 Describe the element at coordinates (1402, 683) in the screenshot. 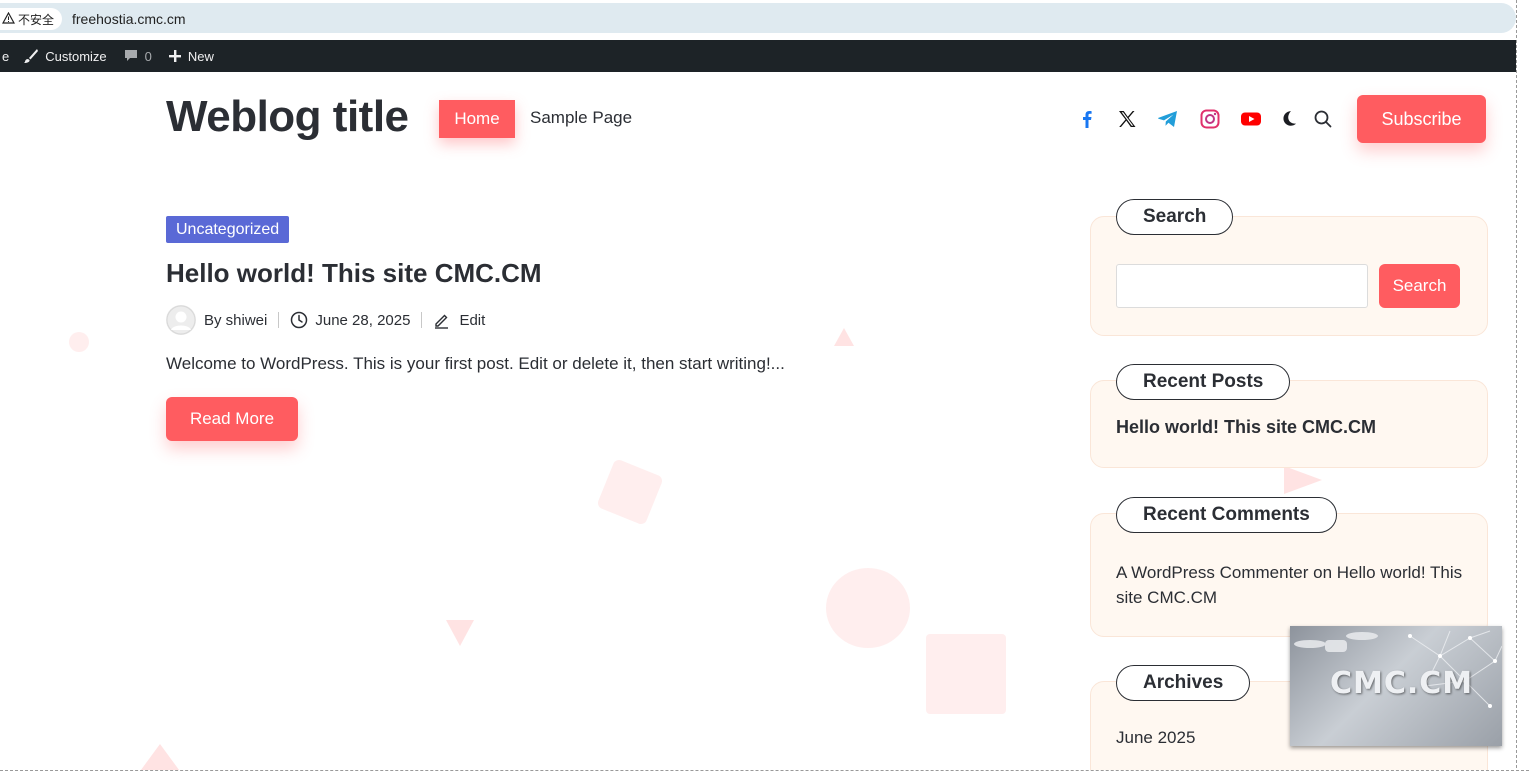

I see `watermark-text: CMC.CM` at that location.